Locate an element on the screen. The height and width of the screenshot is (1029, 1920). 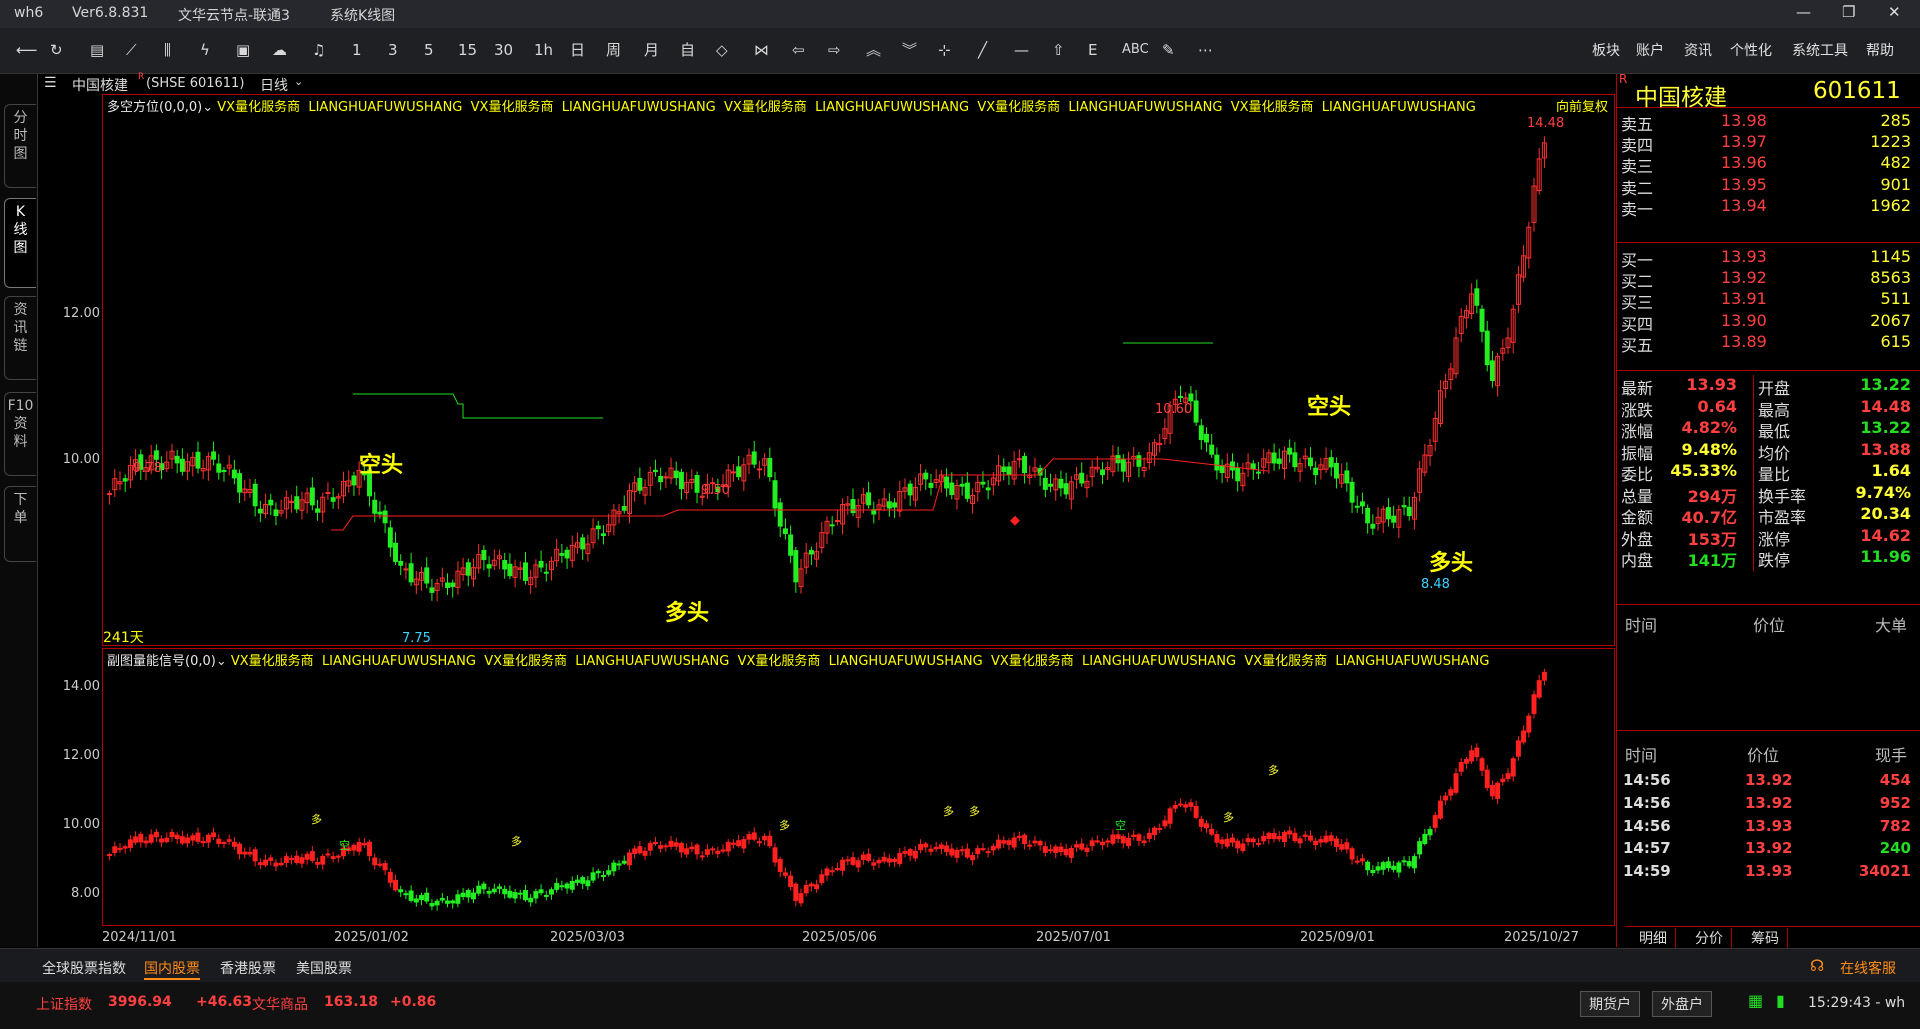
text-tool-icon: Ε is located at coordinates (1092, 50).